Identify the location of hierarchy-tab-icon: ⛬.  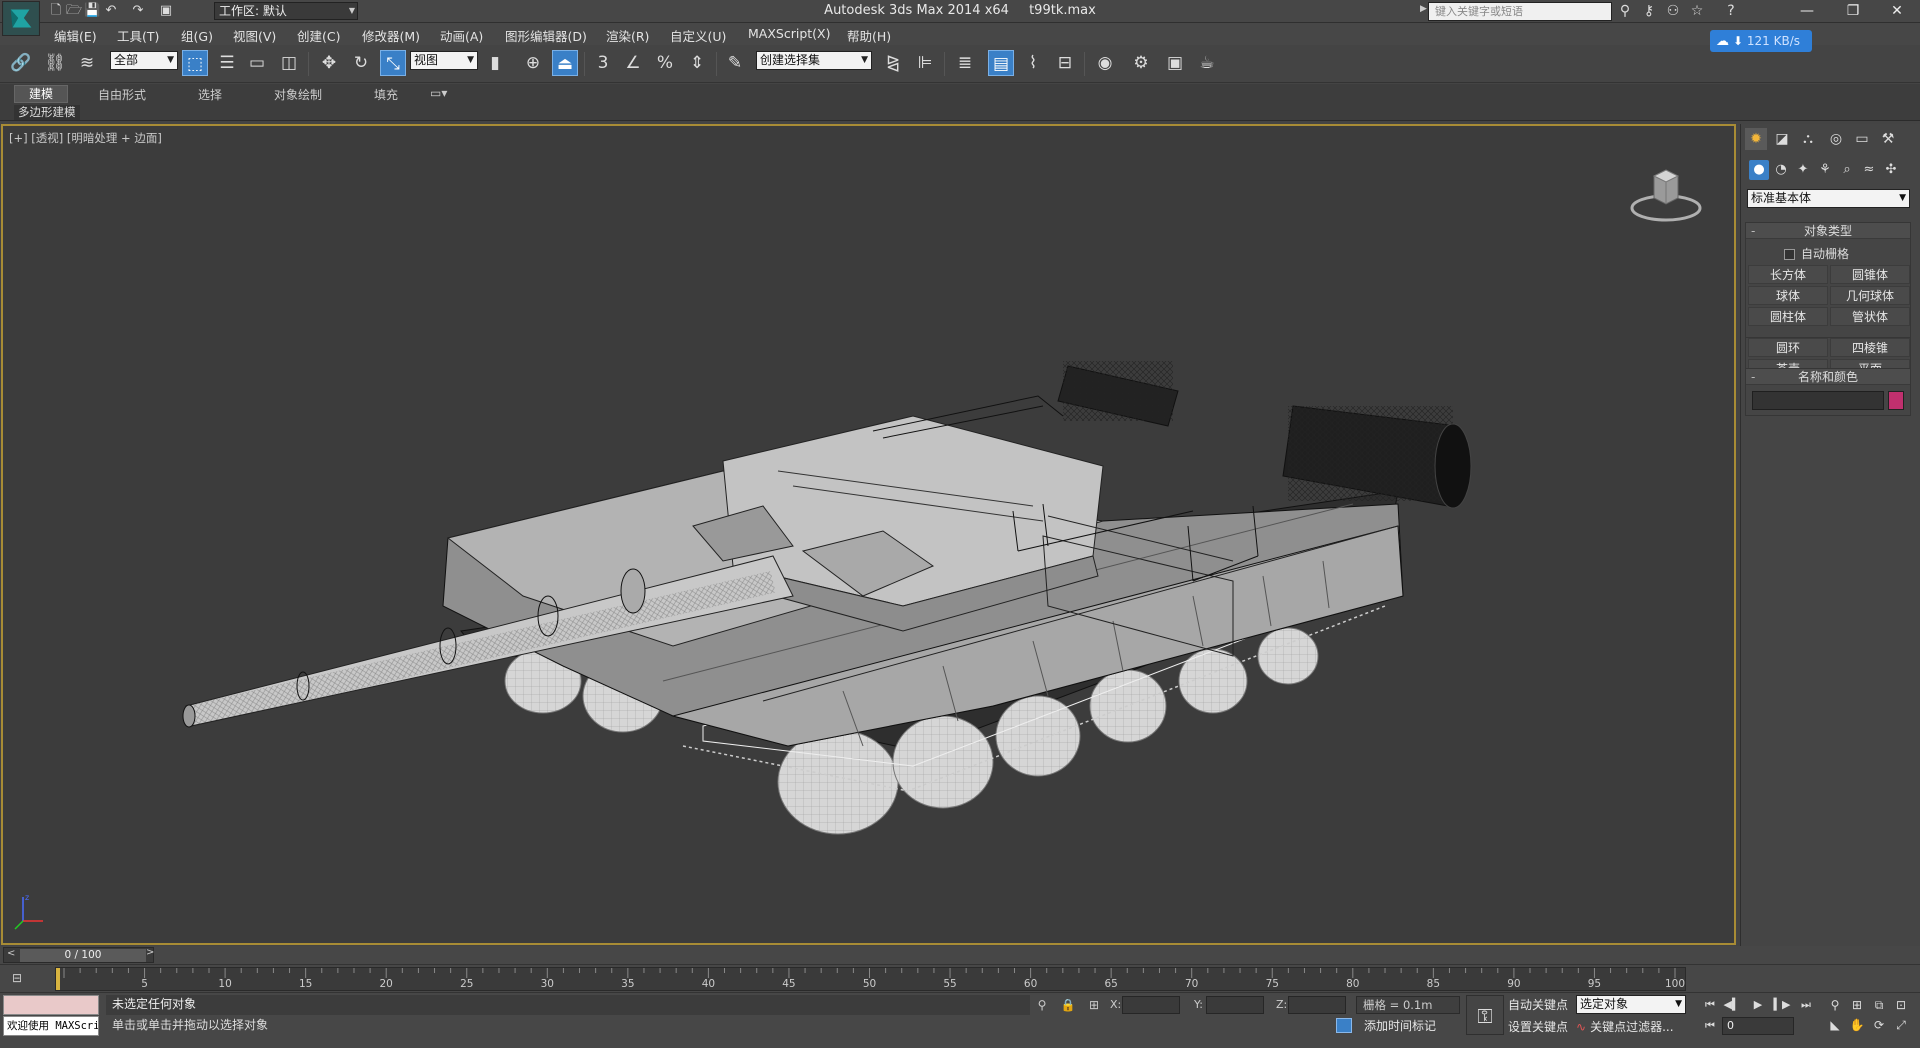
(1808, 139).